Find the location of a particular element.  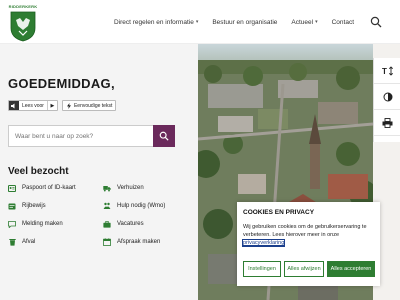

nav-bestuur: Bestuur en organisatie is located at coordinates (244, 22).